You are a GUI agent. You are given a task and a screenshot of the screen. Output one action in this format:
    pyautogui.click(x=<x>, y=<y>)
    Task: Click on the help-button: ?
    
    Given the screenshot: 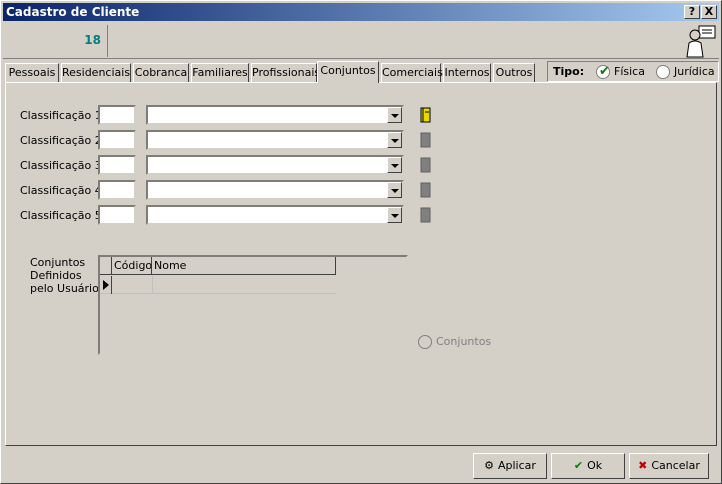 What is the action you would take?
    pyautogui.click(x=692, y=12)
    